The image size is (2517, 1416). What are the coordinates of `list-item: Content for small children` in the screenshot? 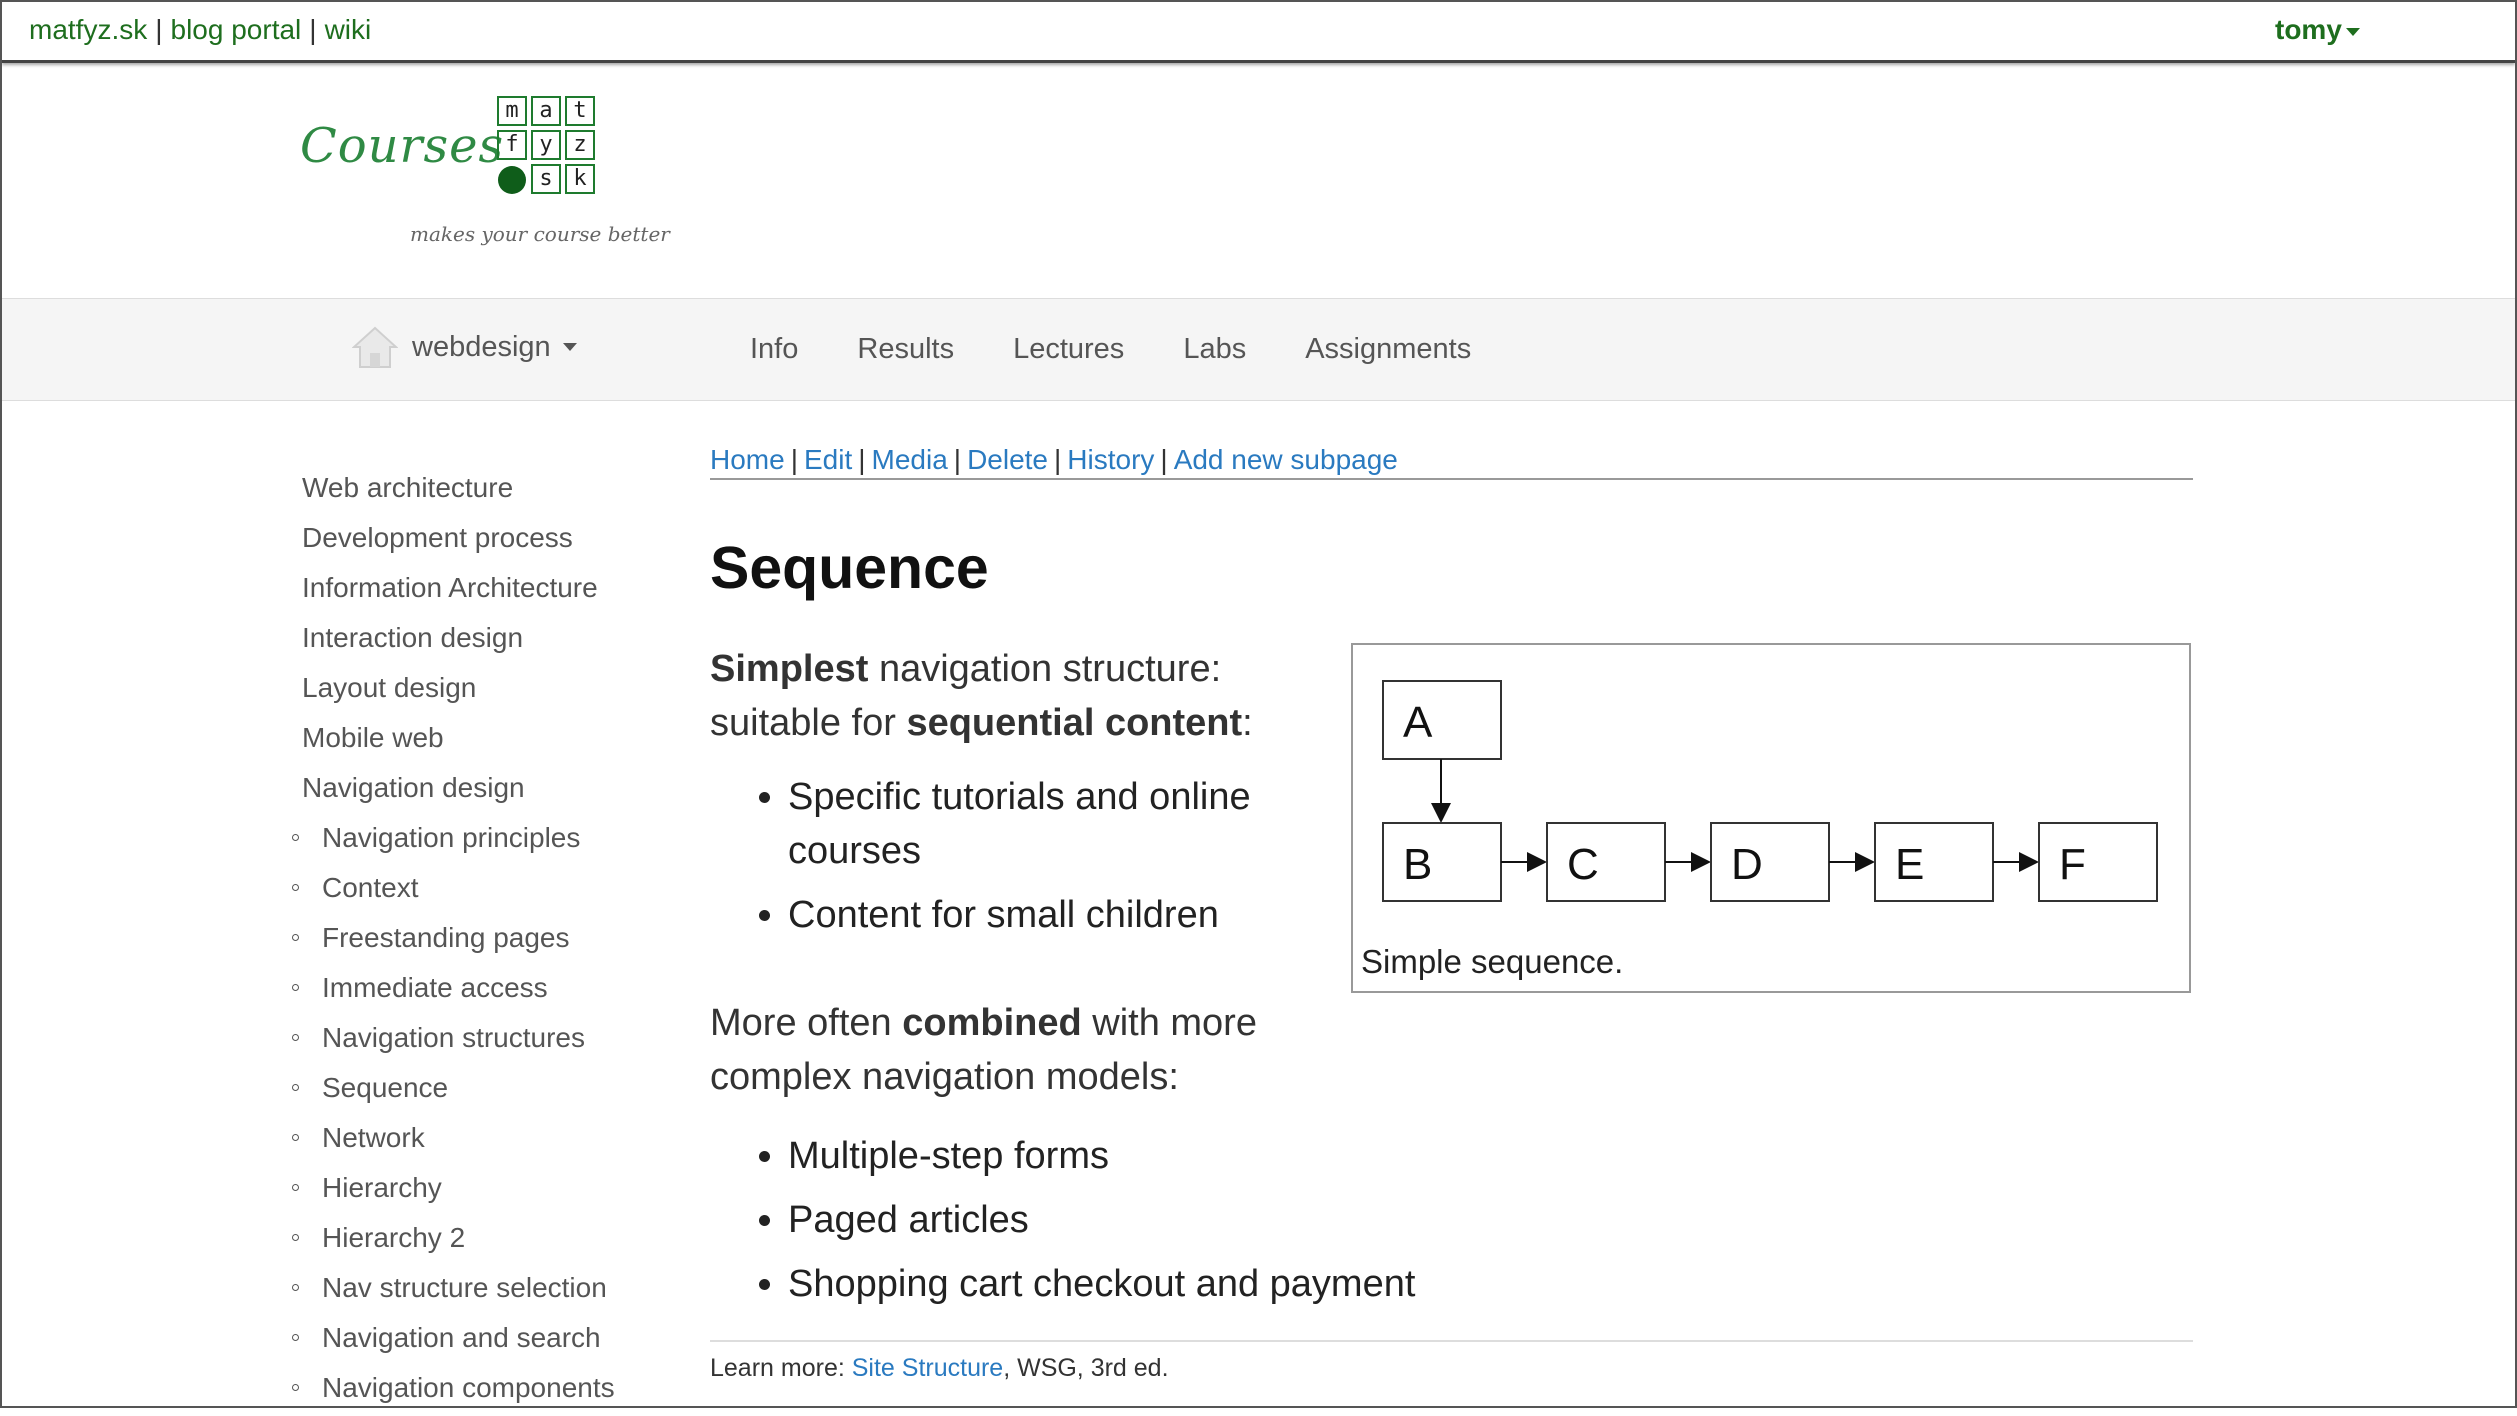 It's located at (1078, 915).